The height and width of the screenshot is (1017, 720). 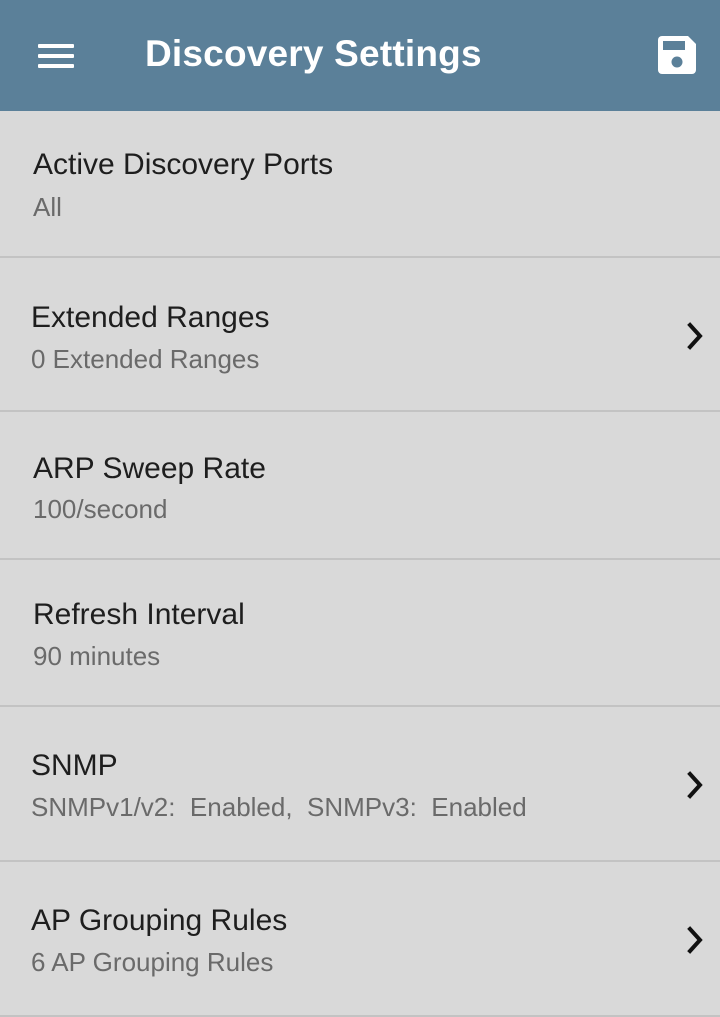 What do you see at coordinates (149, 468) in the screenshot?
I see `setting-label: ARP Sweep Rate` at bounding box center [149, 468].